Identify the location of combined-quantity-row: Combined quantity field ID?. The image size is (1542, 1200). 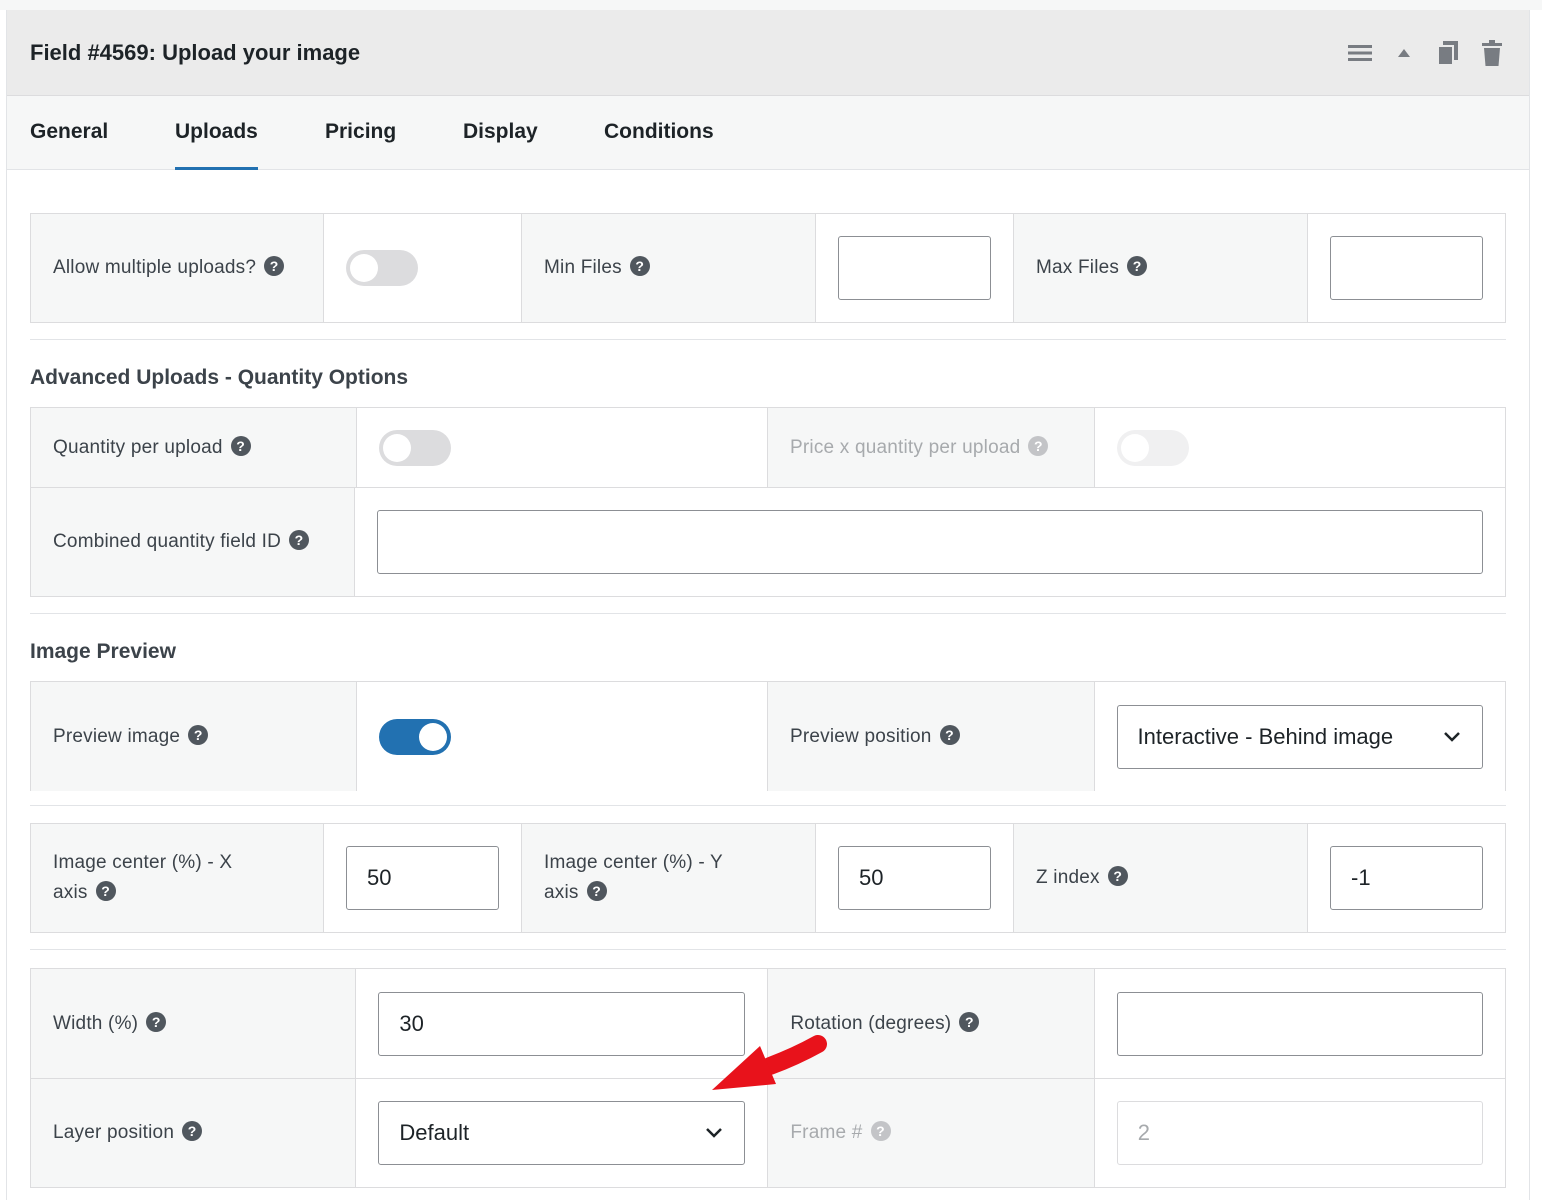
(768, 542).